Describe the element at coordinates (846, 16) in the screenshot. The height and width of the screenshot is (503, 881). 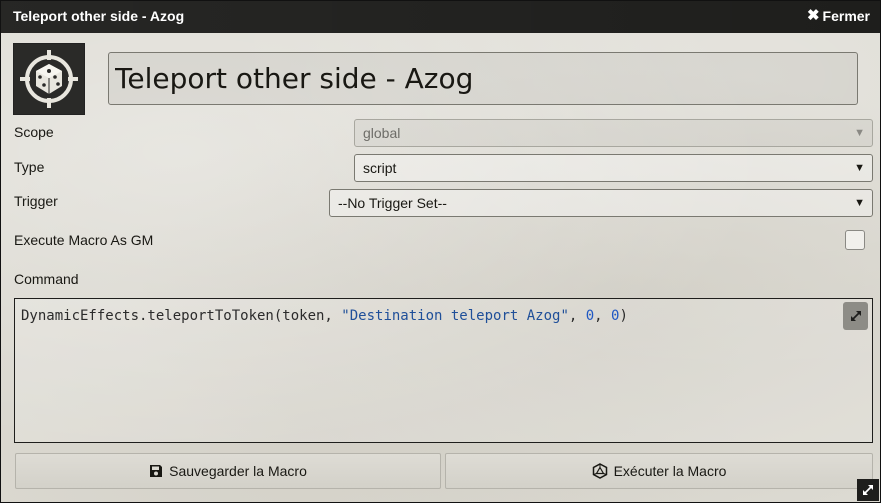
I see `close-label: Fermer` at that location.